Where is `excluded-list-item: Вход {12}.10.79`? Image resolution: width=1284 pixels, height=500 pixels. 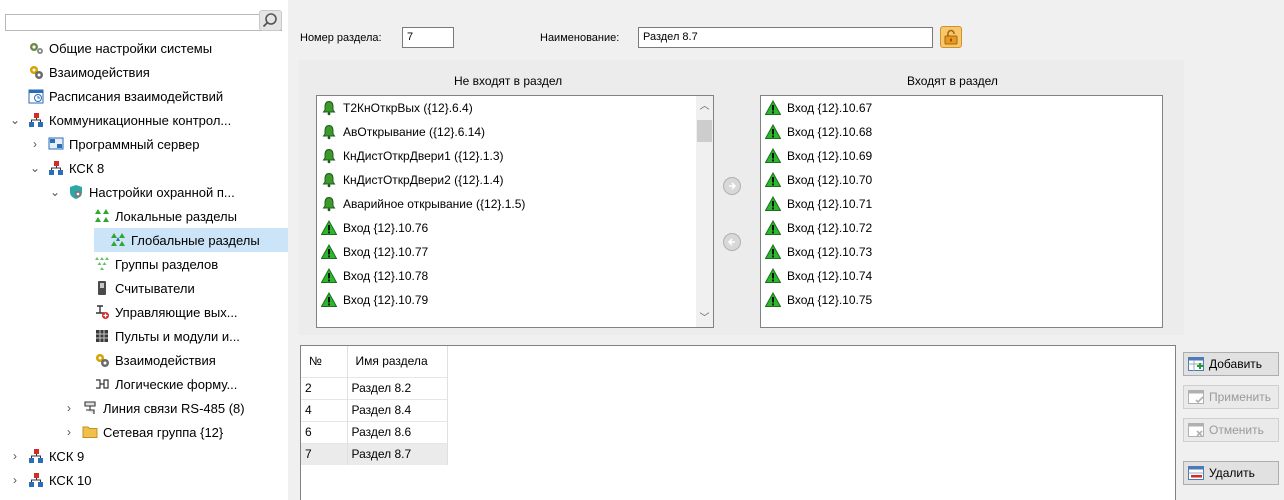 excluded-list-item: Вход {12}.10.79 is located at coordinates (515, 300).